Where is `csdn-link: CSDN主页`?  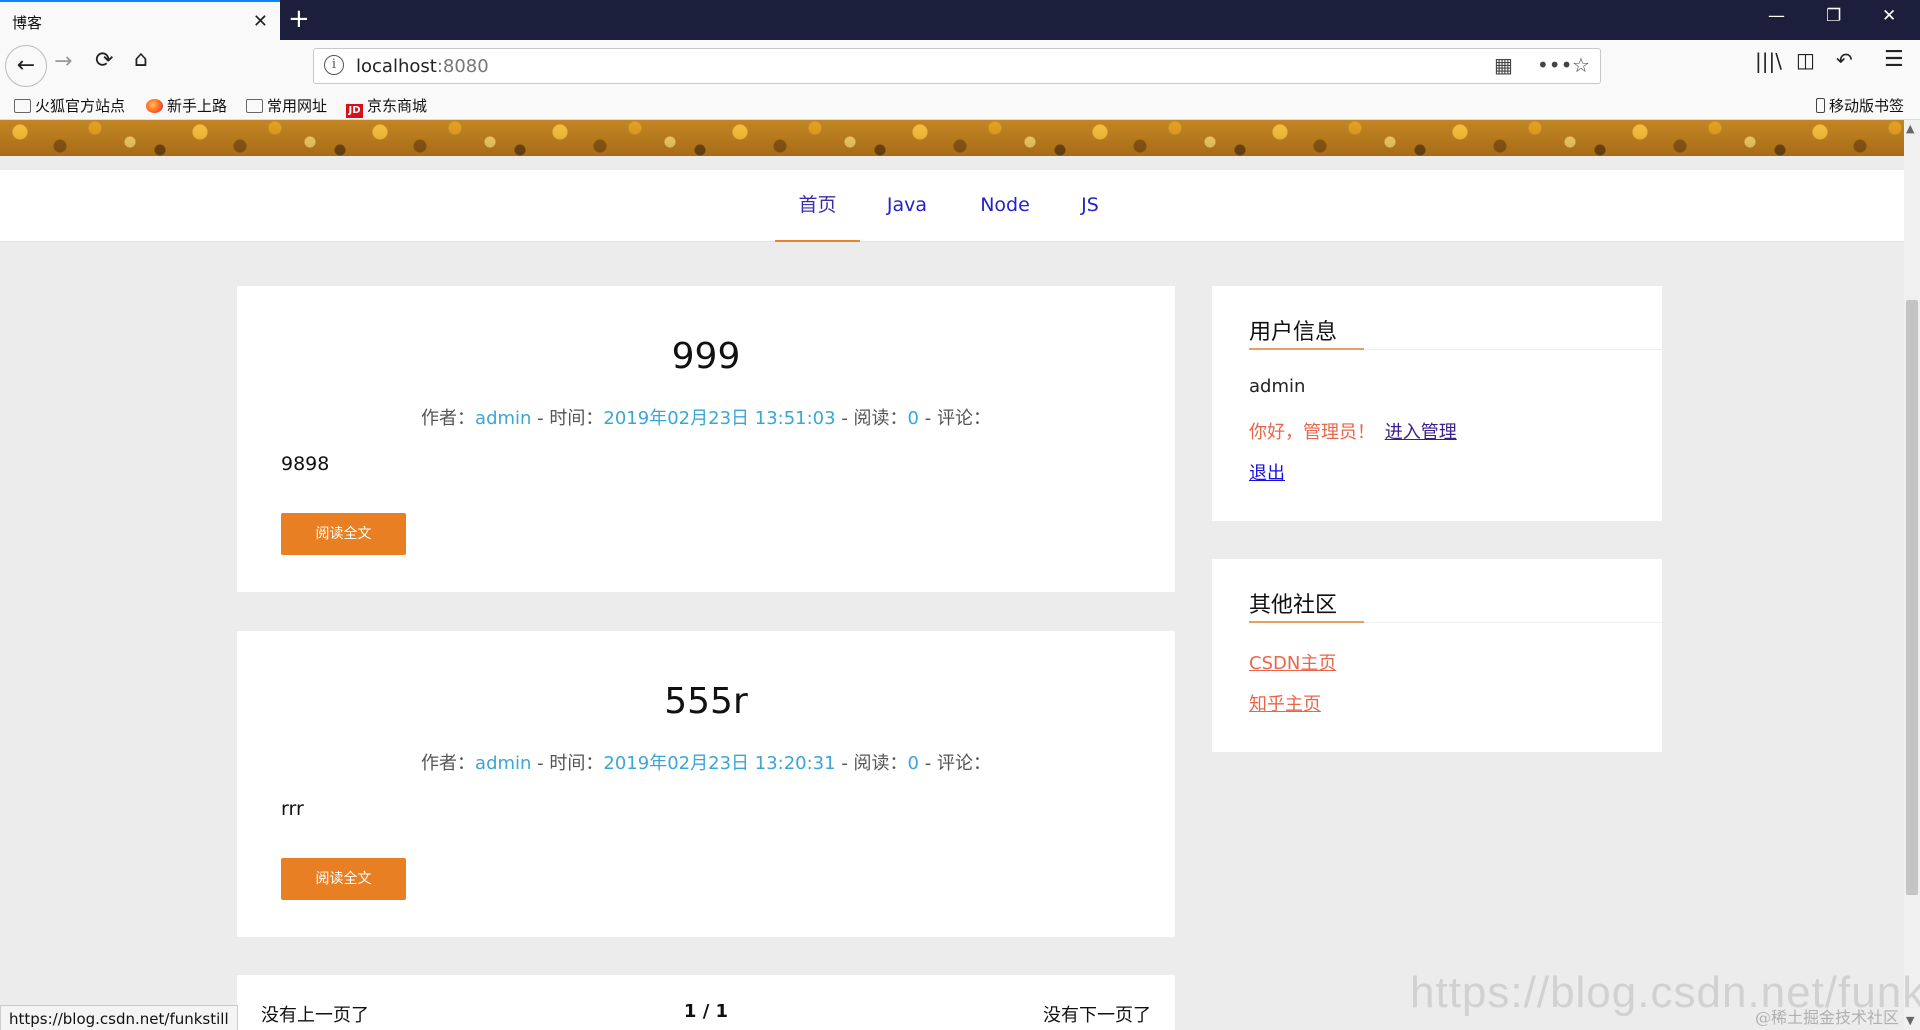 csdn-link: CSDN主页 is located at coordinates (1292, 662).